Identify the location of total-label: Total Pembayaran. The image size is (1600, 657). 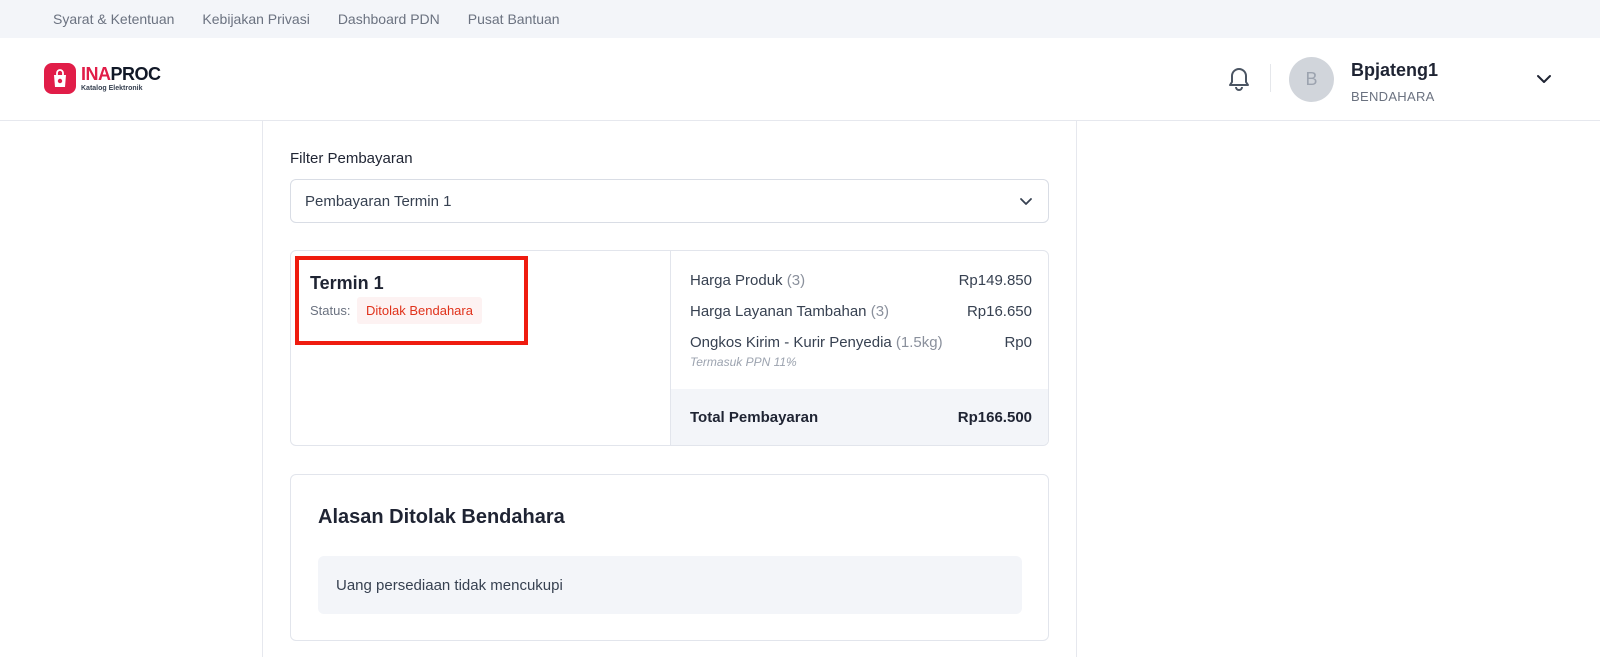
(754, 417).